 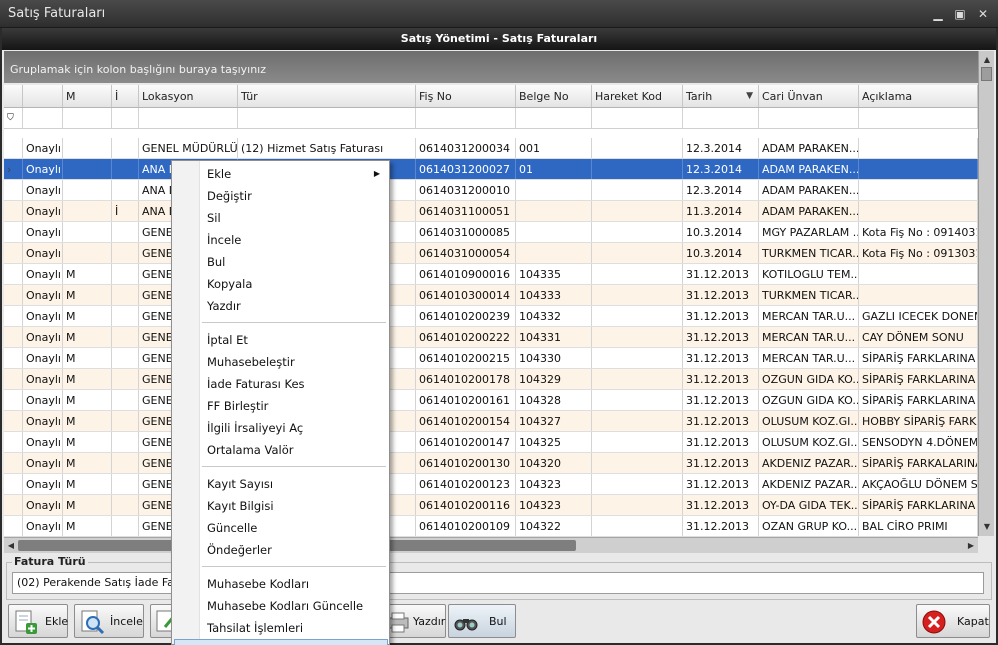 What do you see at coordinates (219, 174) in the screenshot?
I see `menu-item-label: Ekle` at bounding box center [219, 174].